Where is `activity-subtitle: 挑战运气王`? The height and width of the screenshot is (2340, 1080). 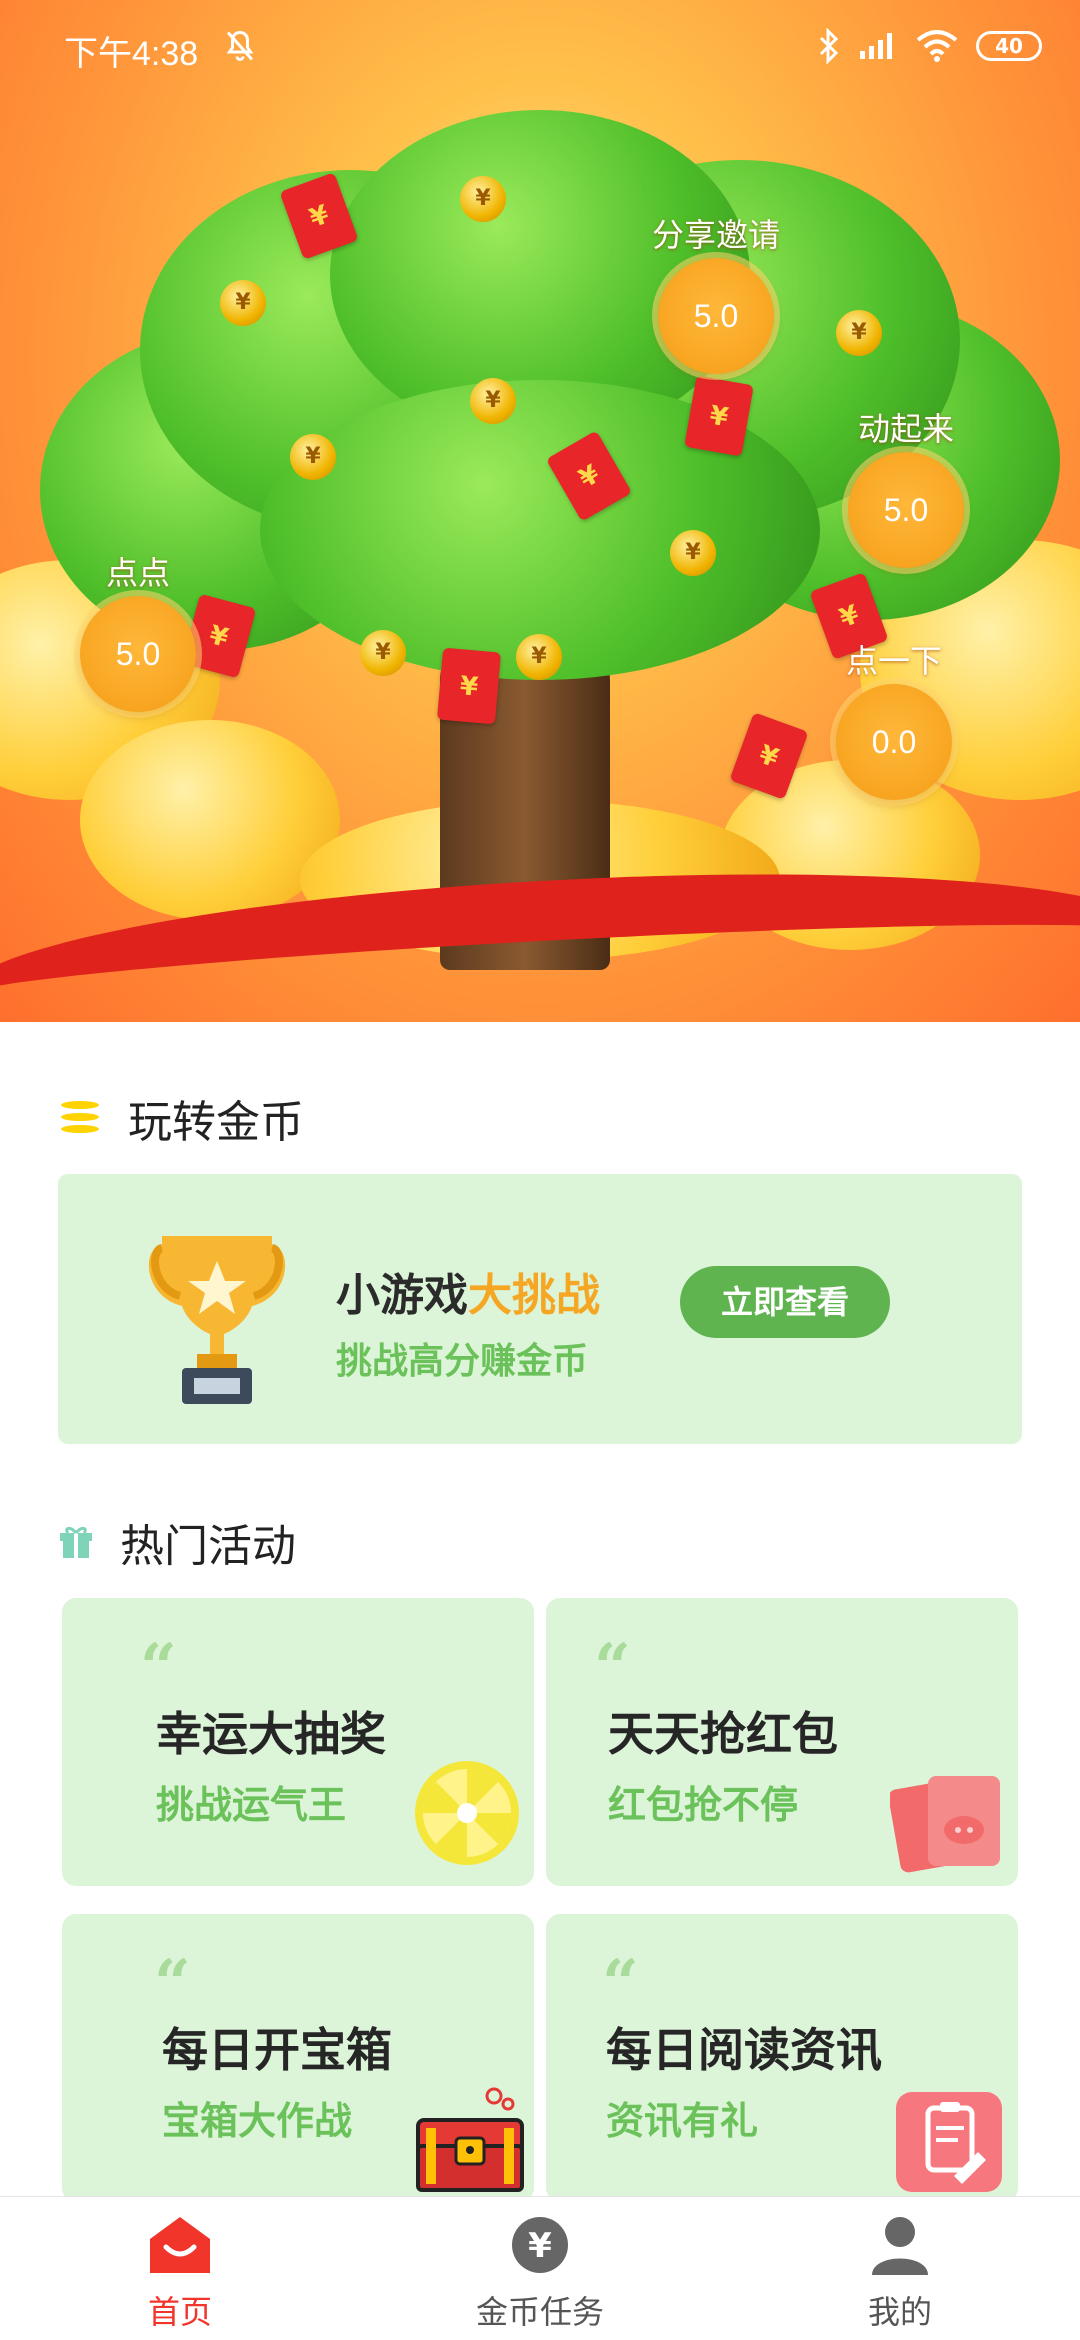
activity-subtitle: 挑战运气王 is located at coordinates (251, 1805).